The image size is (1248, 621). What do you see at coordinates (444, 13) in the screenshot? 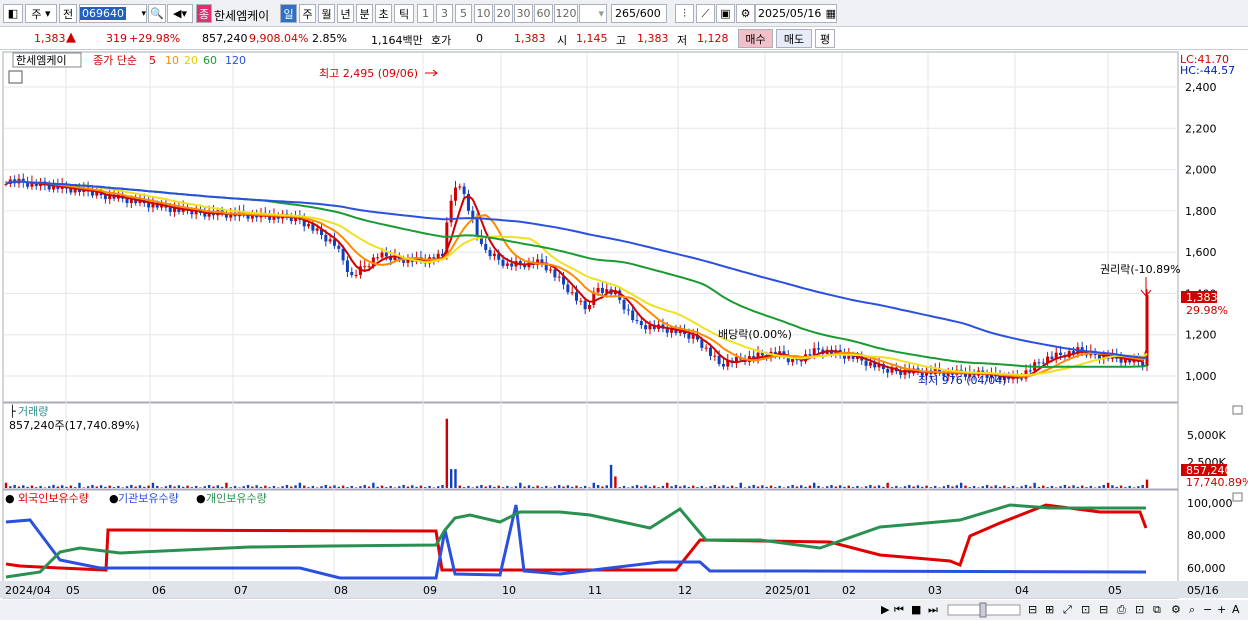
I see `interval-3: 3` at bounding box center [444, 13].